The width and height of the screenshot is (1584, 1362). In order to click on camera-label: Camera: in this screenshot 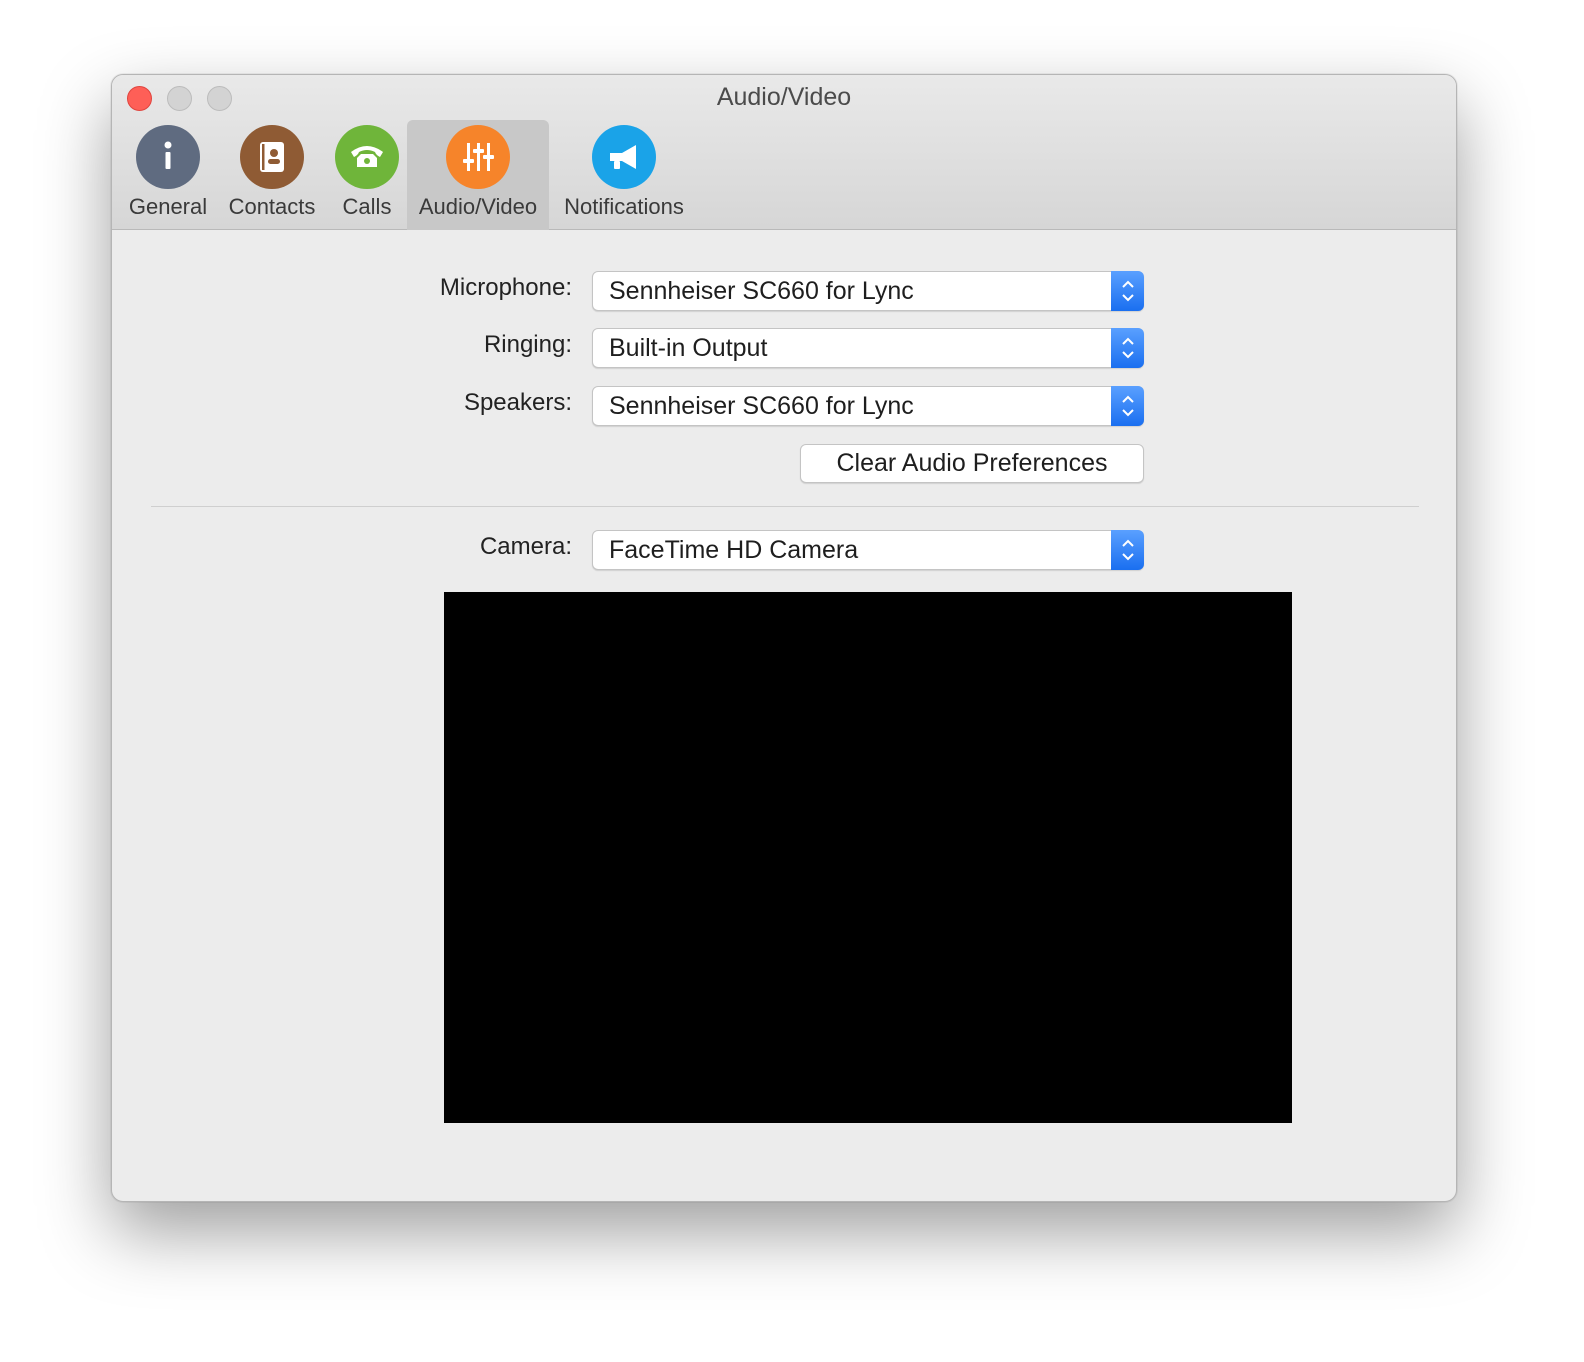, I will do `click(525, 546)`.